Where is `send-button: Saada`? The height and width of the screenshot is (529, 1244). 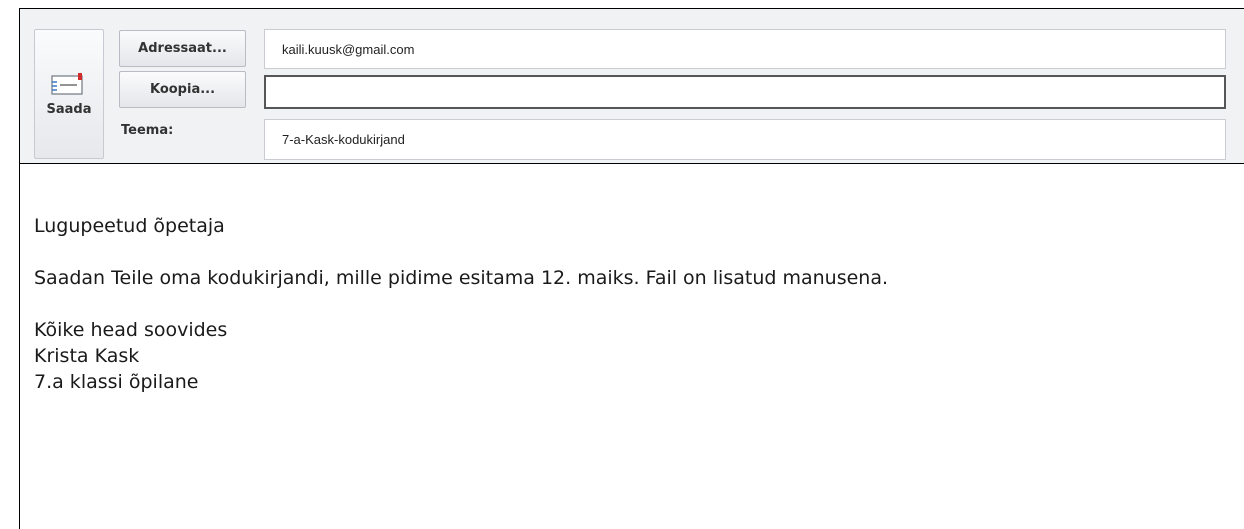 send-button: Saada is located at coordinates (69, 94).